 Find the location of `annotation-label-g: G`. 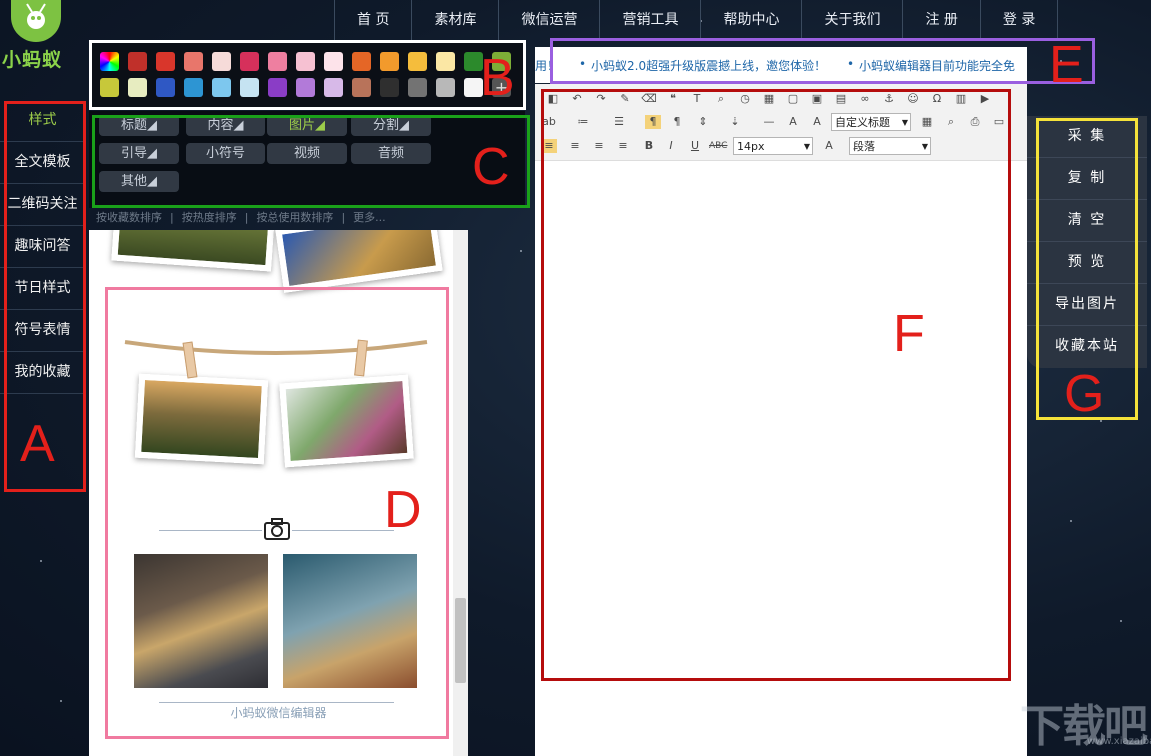

annotation-label-g: G is located at coordinates (1084, 394).